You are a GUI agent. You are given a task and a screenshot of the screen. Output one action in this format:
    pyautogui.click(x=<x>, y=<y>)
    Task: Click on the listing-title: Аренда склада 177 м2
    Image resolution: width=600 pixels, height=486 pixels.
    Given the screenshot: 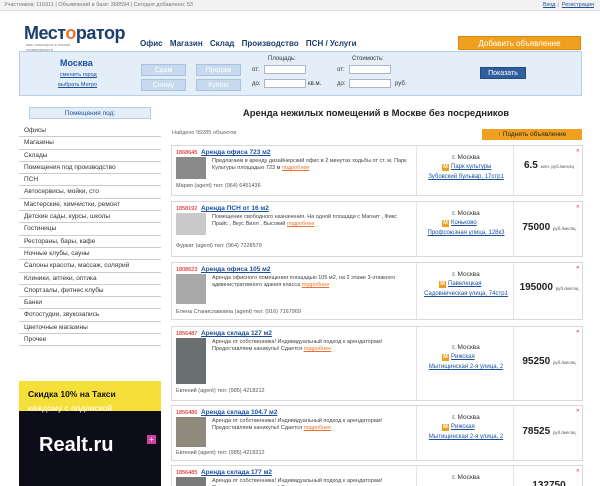 What is the action you would take?
    pyautogui.click(x=236, y=472)
    